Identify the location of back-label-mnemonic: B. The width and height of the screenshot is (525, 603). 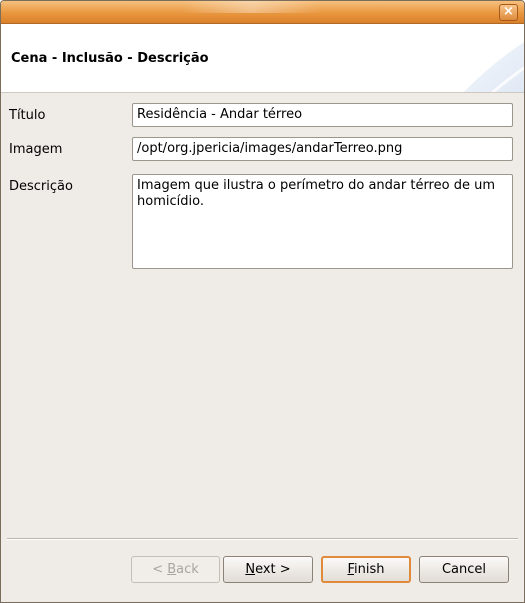
(172, 569).